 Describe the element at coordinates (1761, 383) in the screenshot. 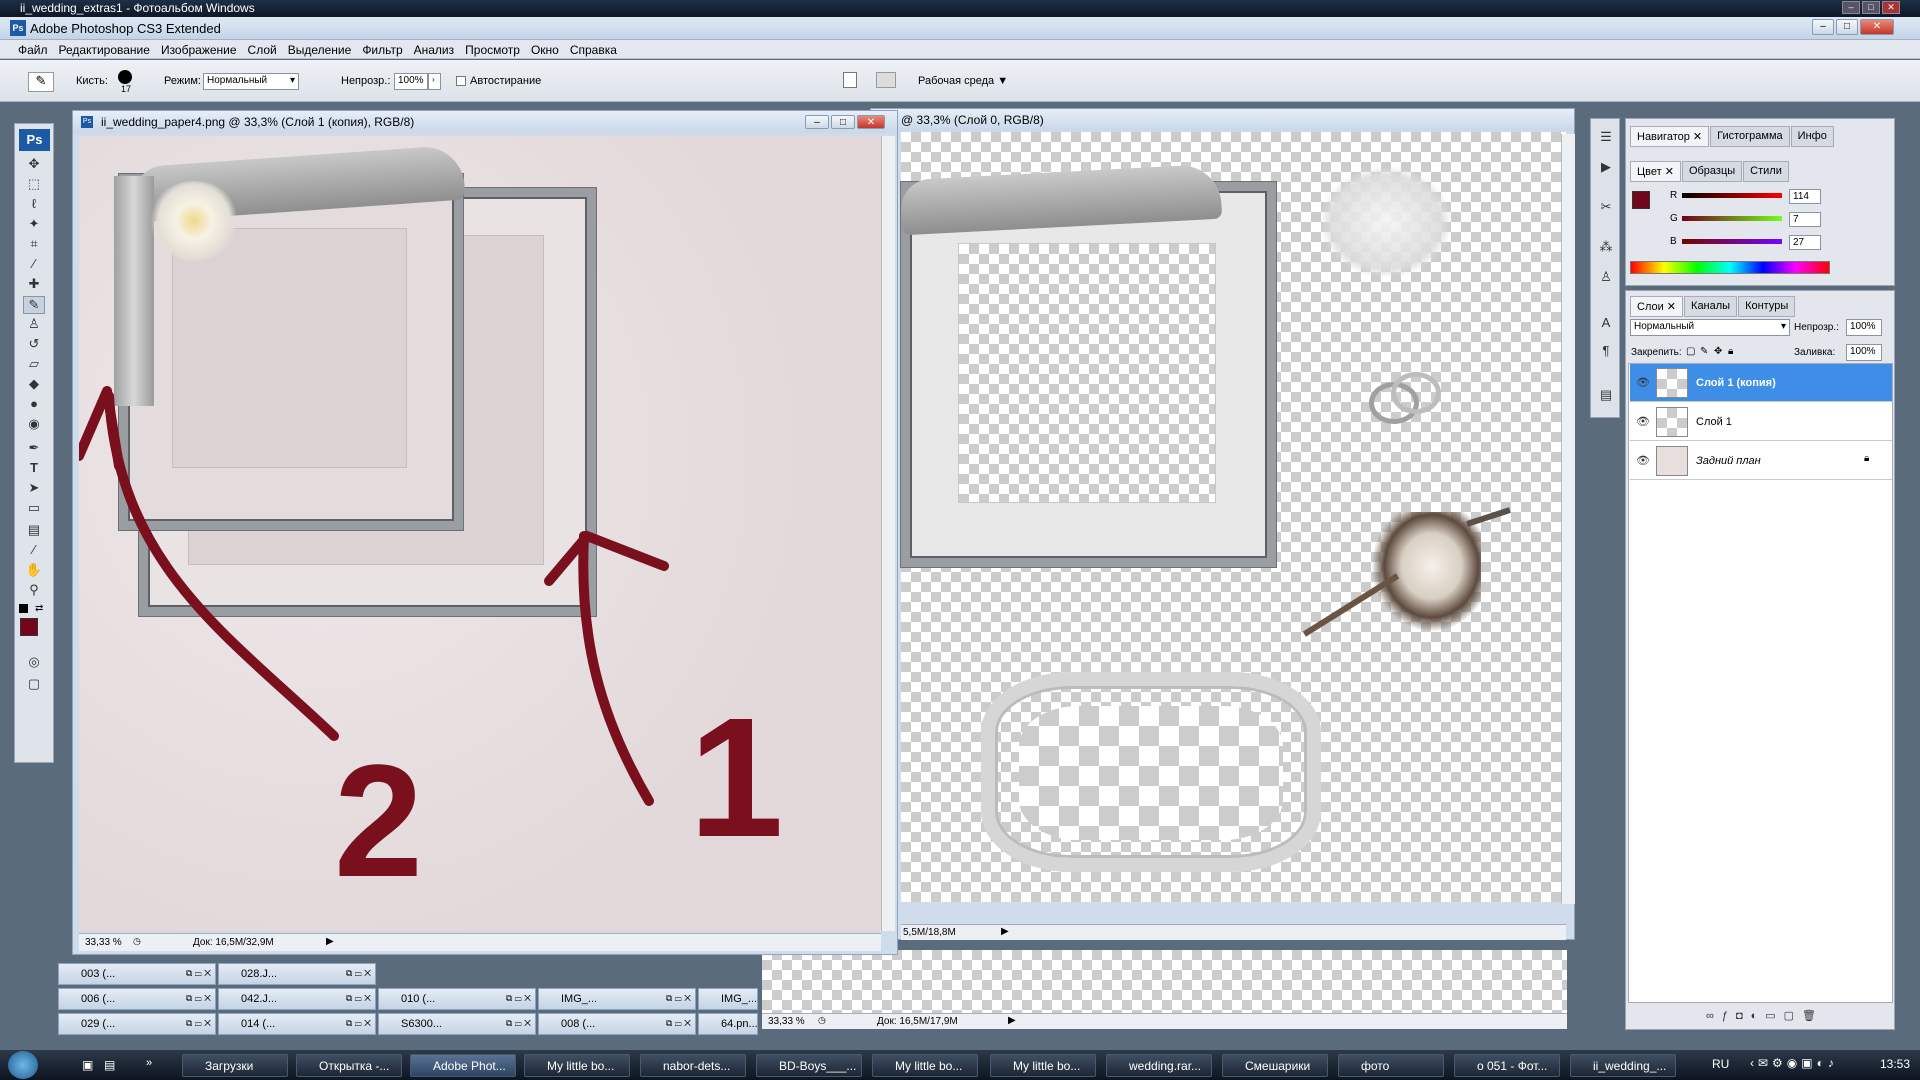

I see `layer-row: 👁︎ Слой 1 (копия)` at that location.